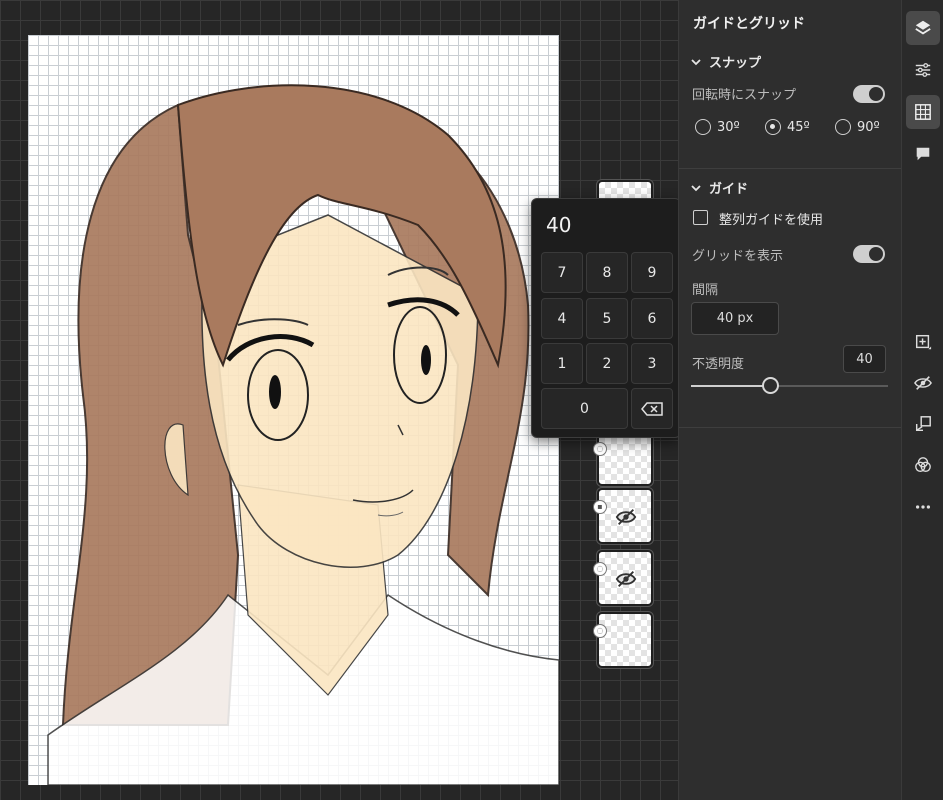  I want to click on backspace-icon, so click(652, 408).